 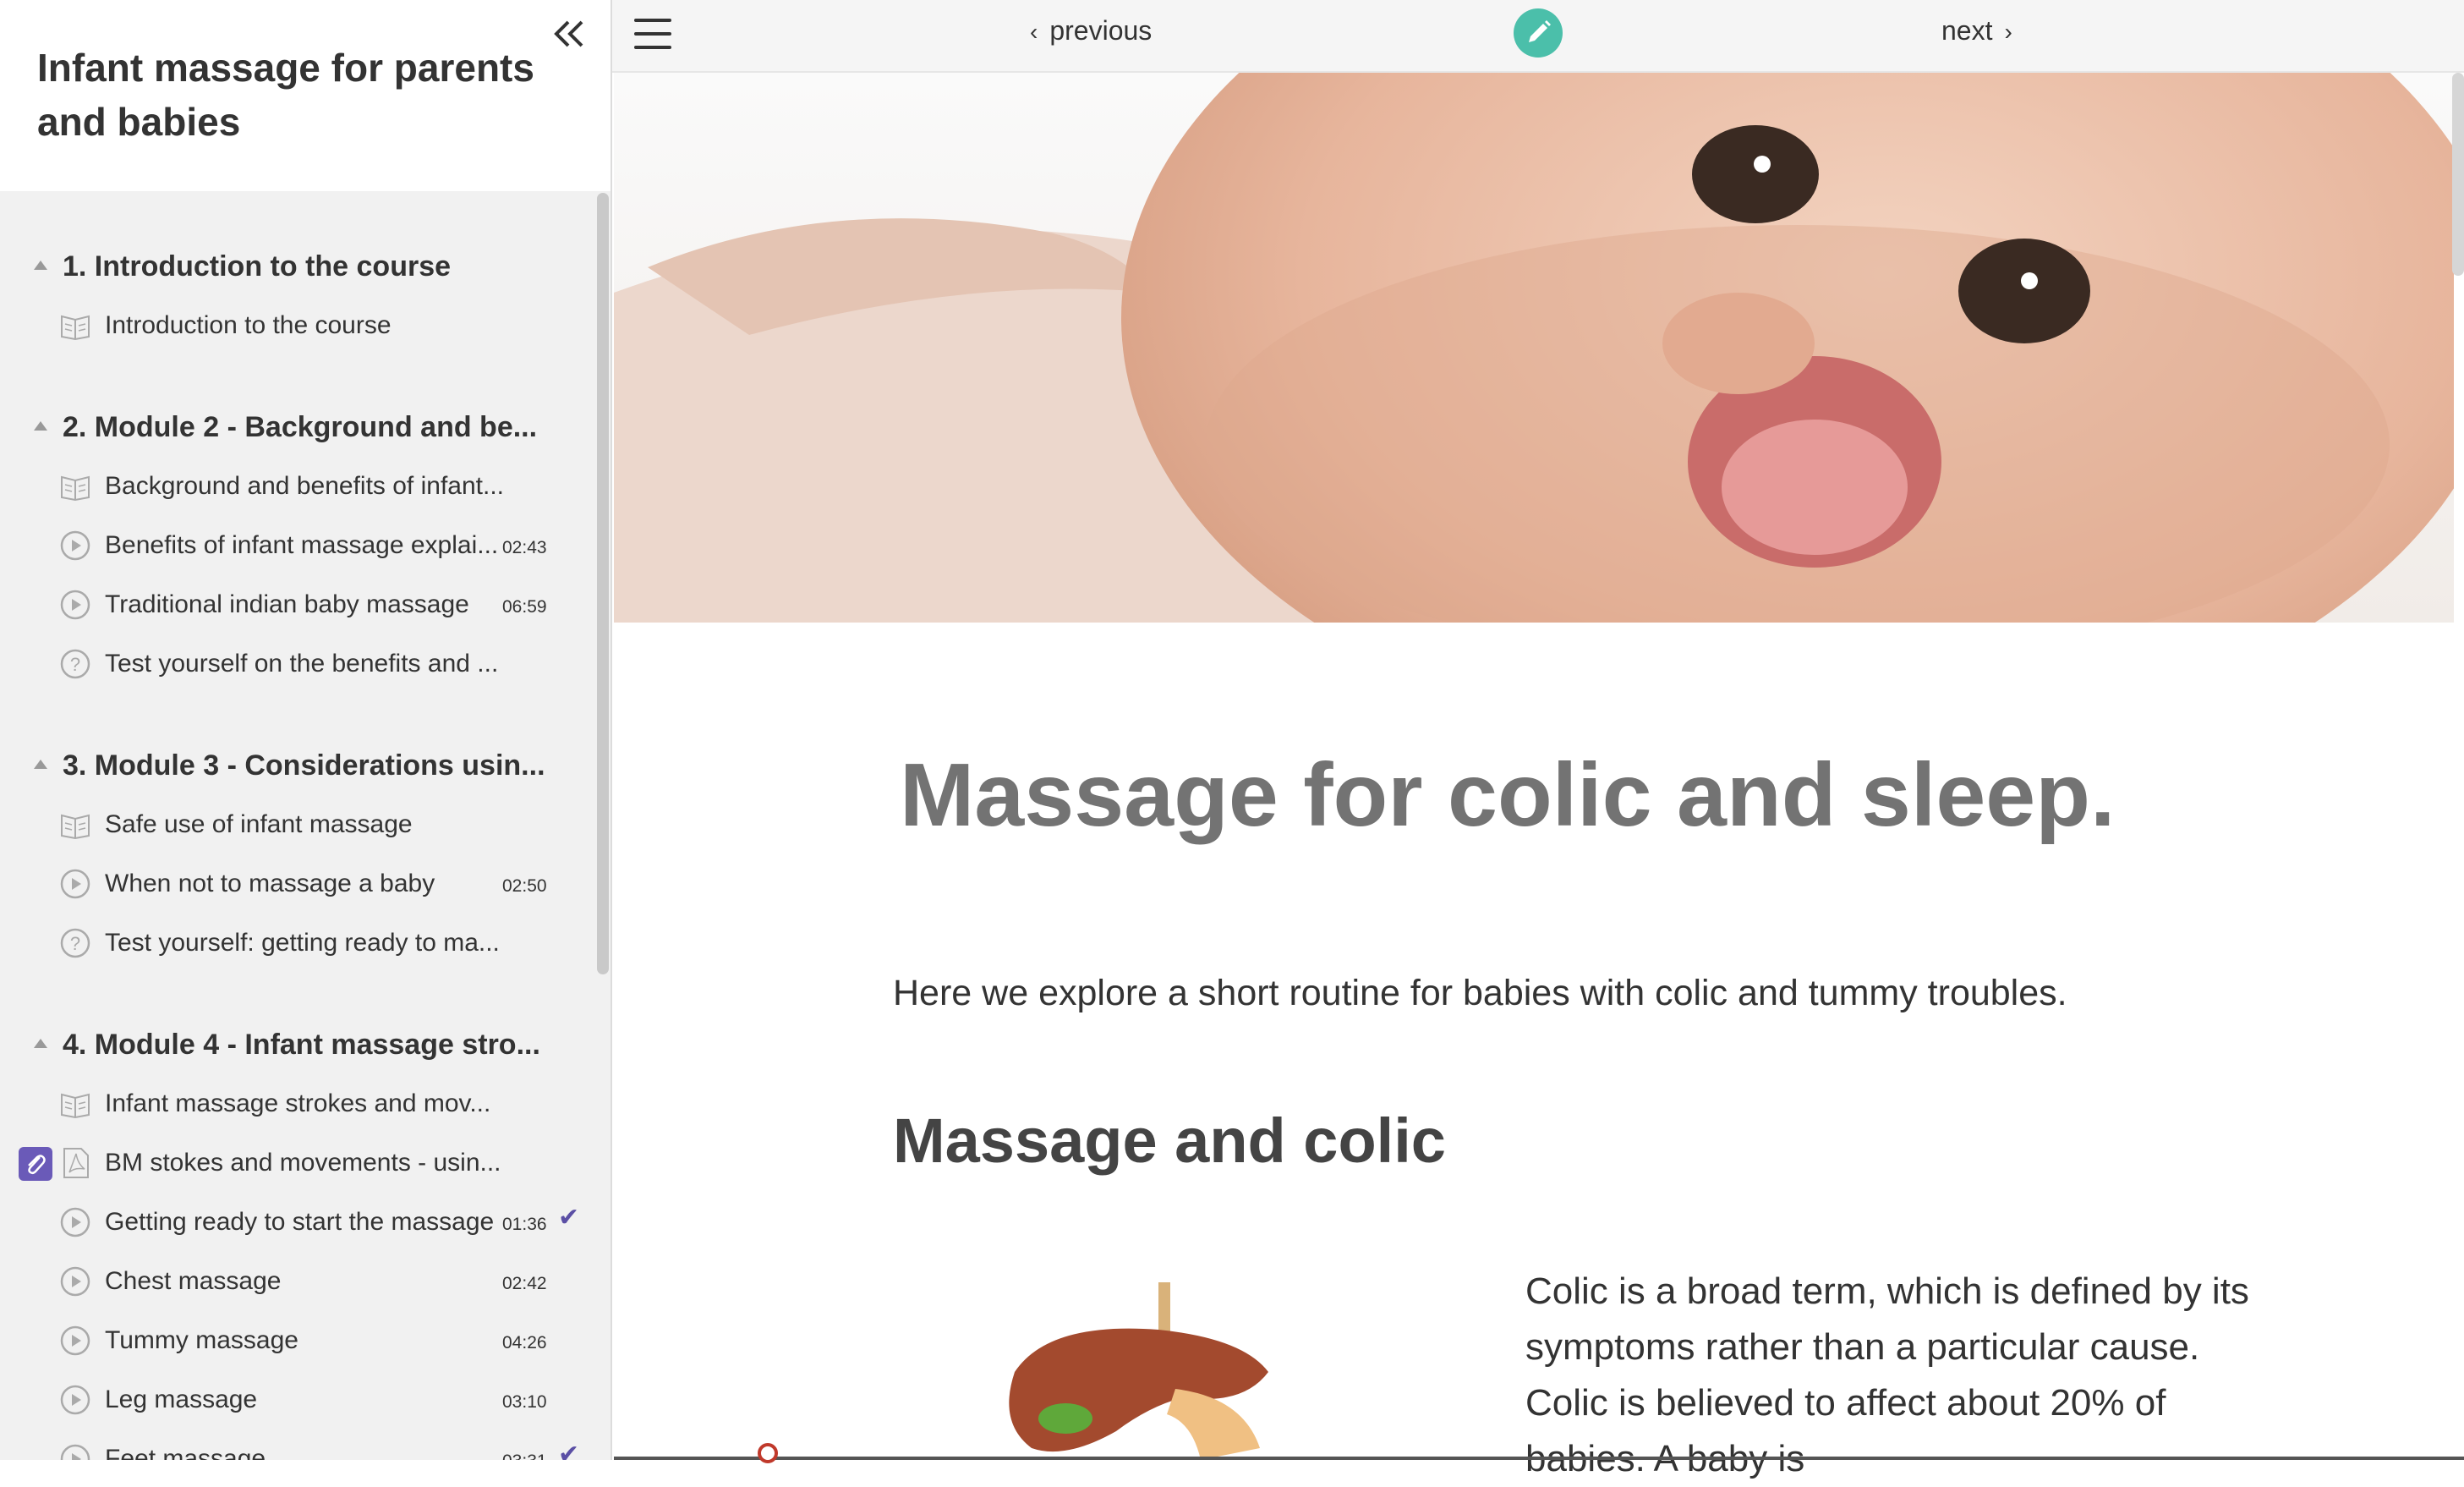 I want to click on edit-button, so click(x=1538, y=33).